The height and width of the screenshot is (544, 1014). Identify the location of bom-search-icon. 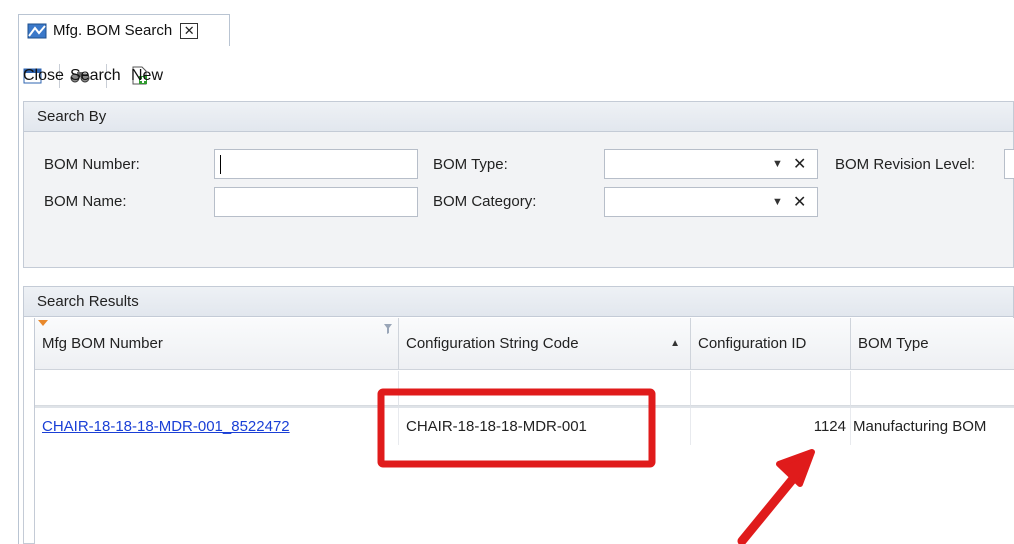
(37, 30).